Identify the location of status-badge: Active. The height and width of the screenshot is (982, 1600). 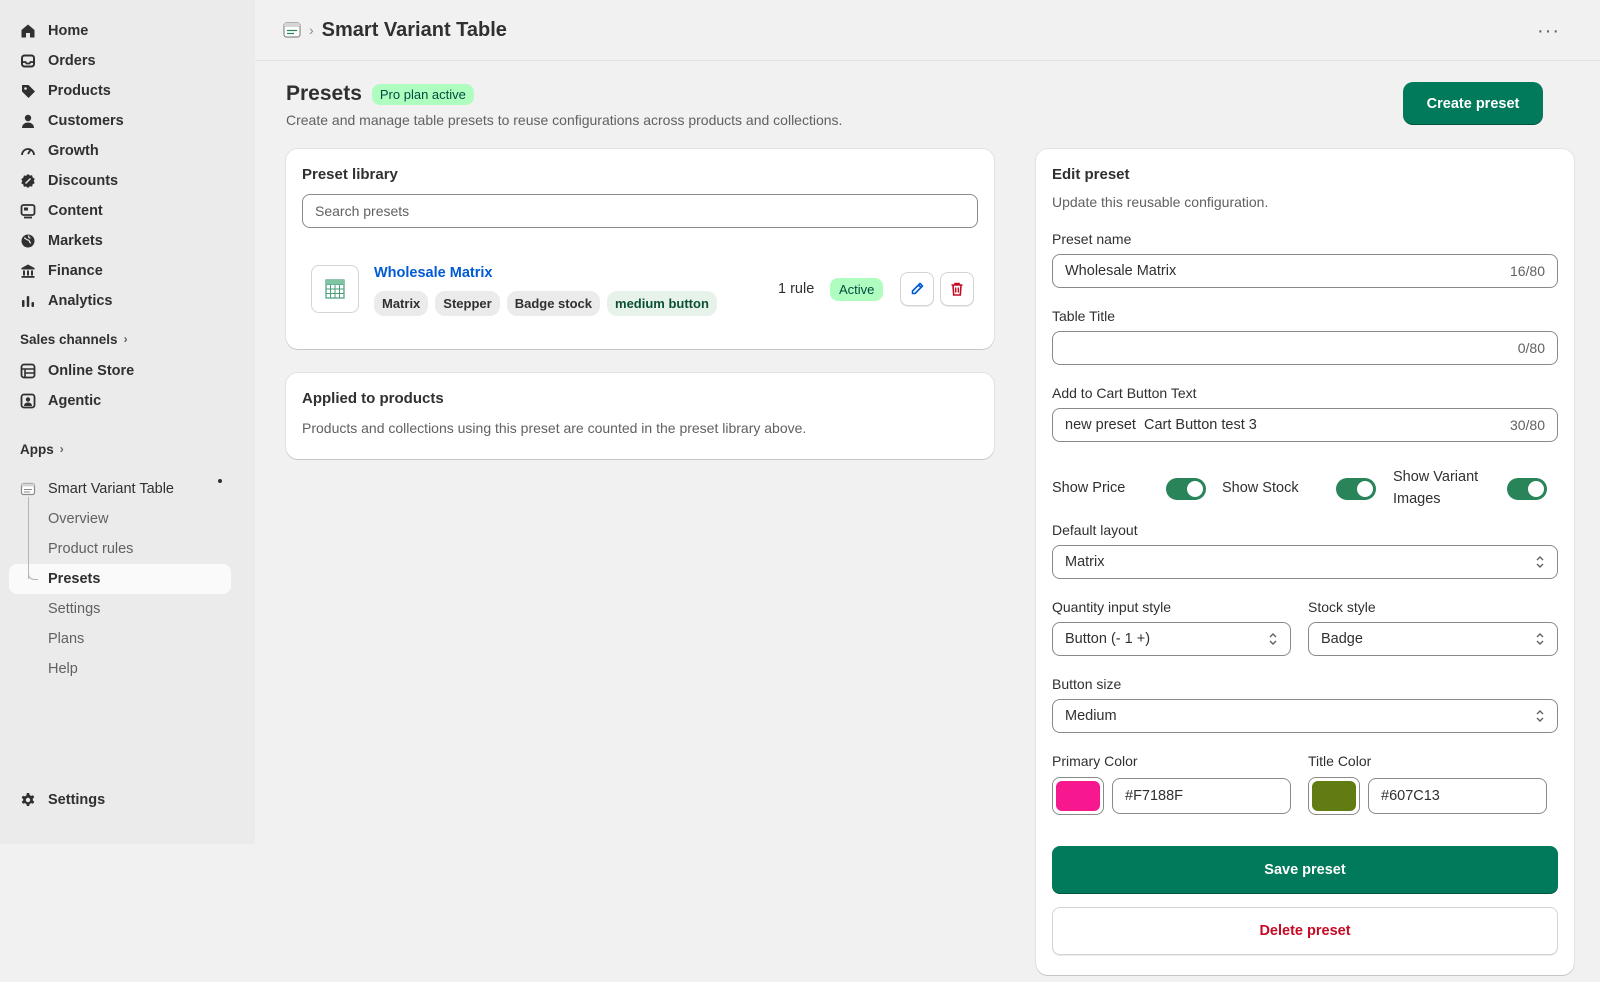
(857, 289).